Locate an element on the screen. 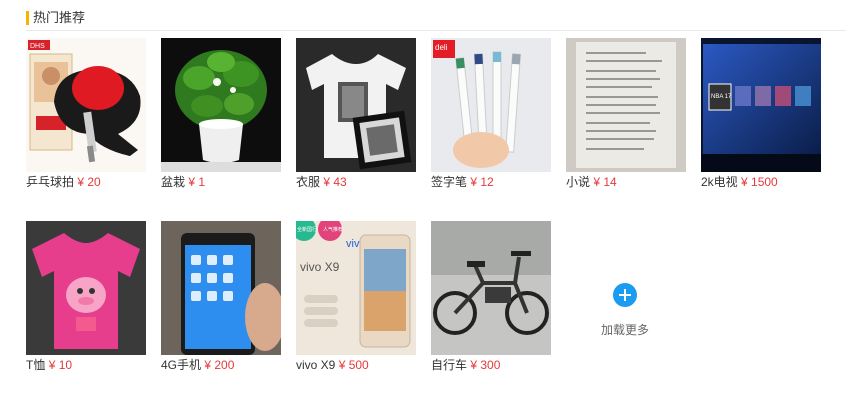 The image size is (846, 413). product-name: 自行车 is located at coordinates (449, 365).